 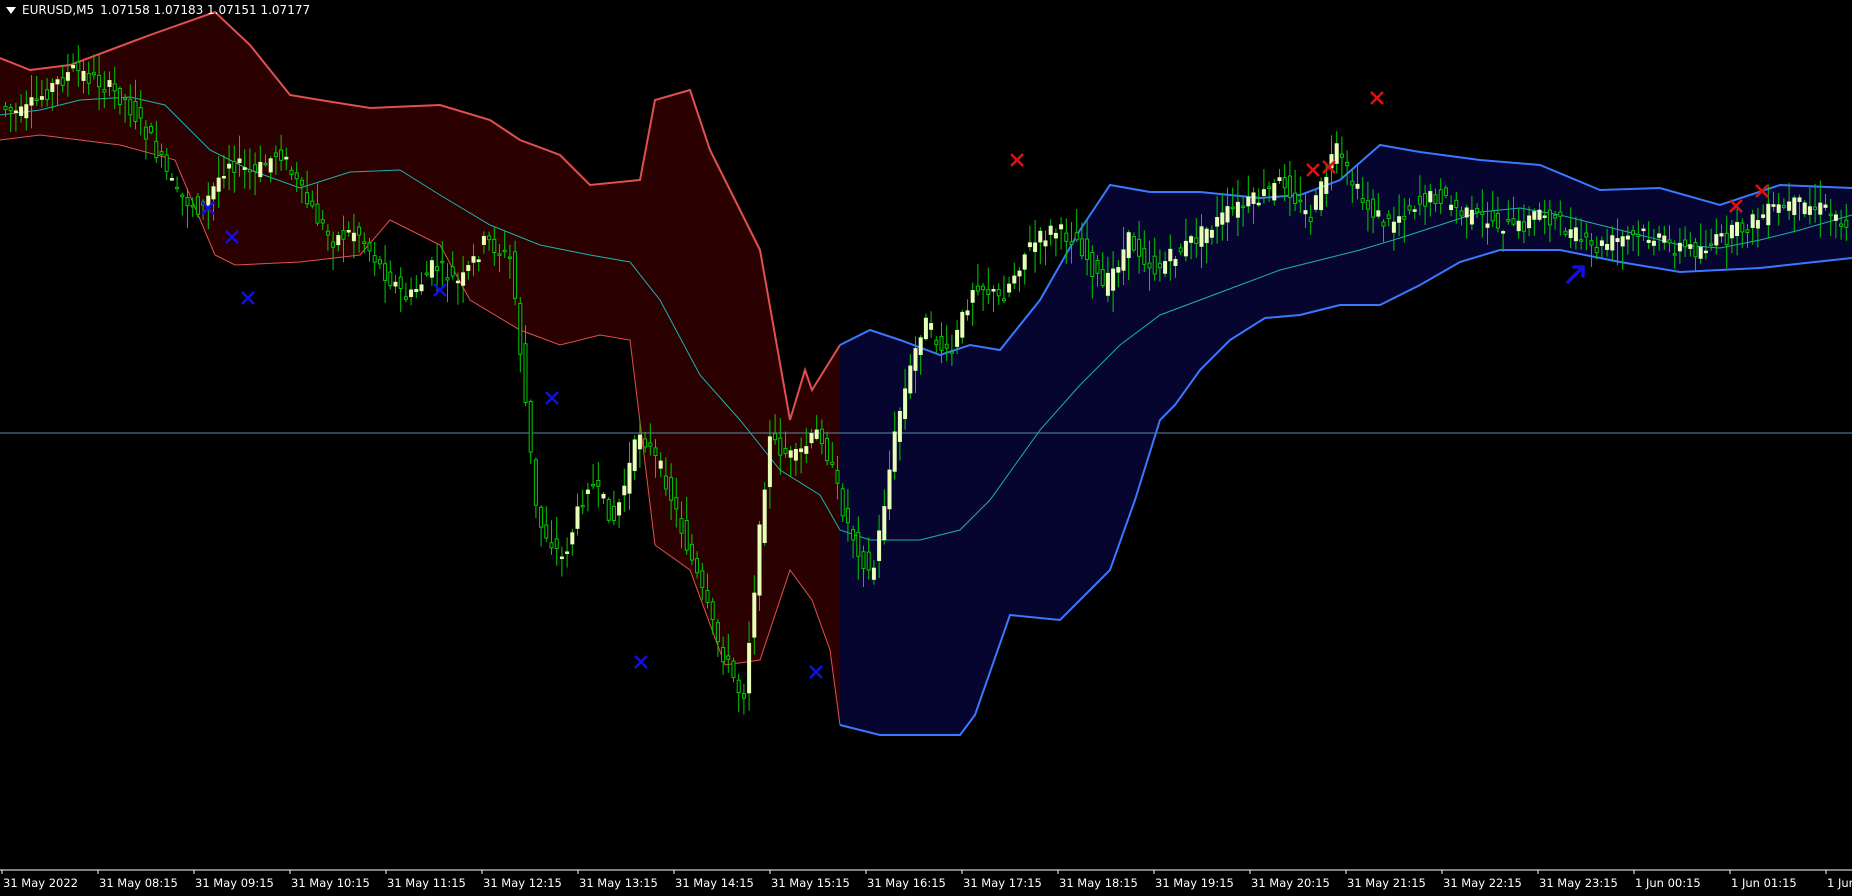 What do you see at coordinates (1839, 883) in the screenshot?
I see `x-tick-label: 1 Jun` at bounding box center [1839, 883].